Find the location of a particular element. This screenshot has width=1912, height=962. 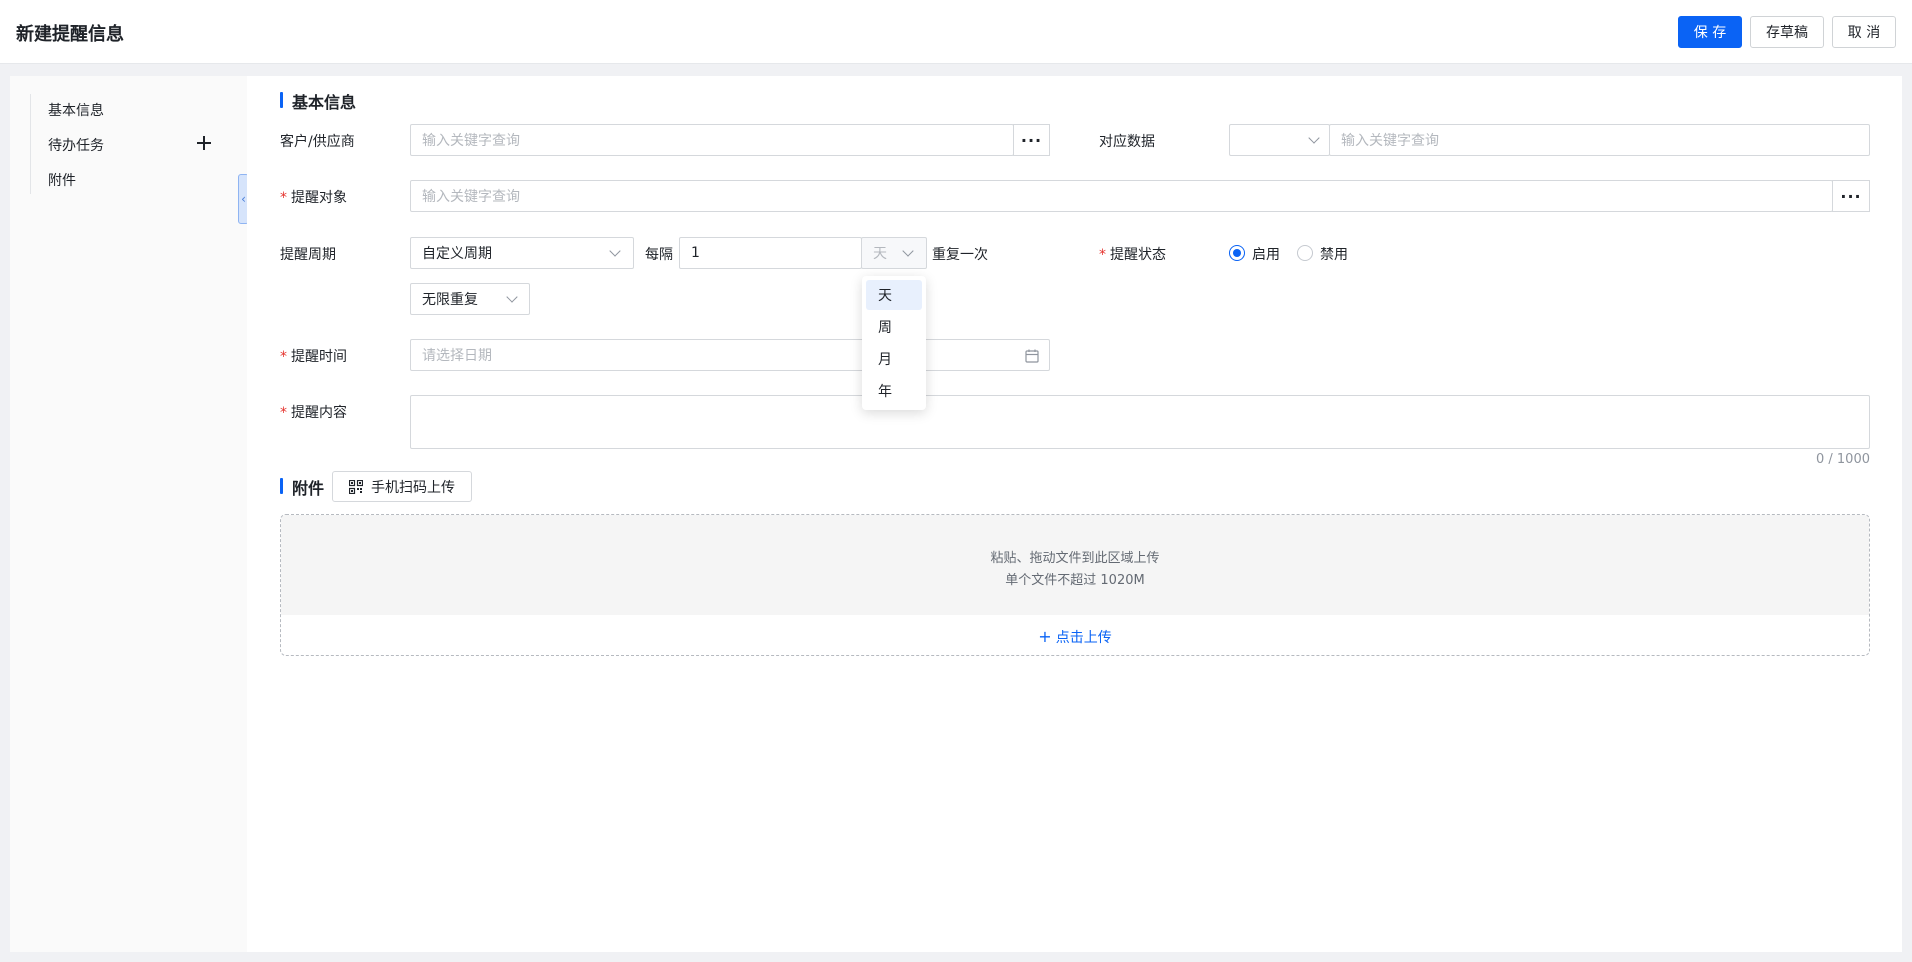

time-label: * 提醒时间 is located at coordinates (313, 357).